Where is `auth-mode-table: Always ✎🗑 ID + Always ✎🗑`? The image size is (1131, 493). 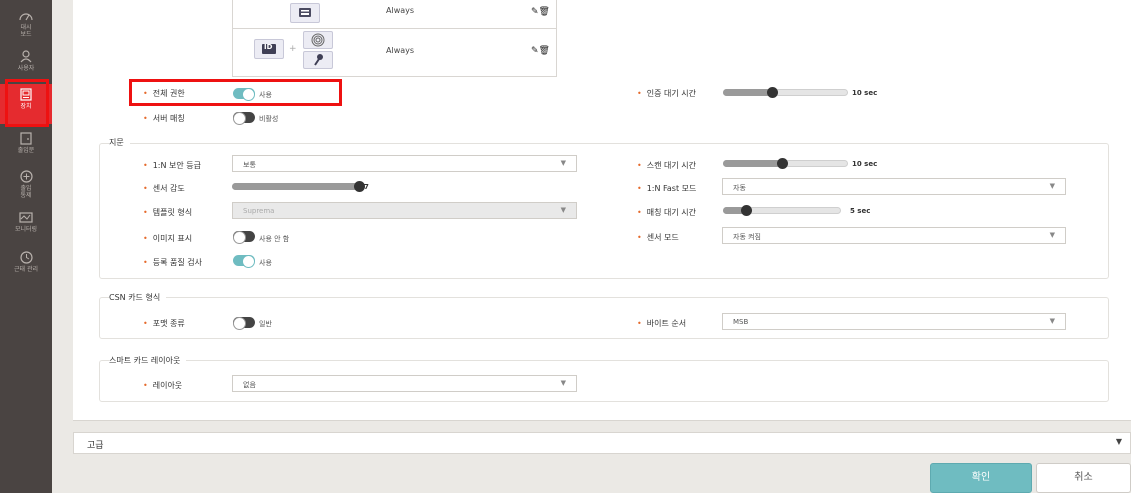 auth-mode-table: Always ✎🗑 ID + Always ✎🗑 is located at coordinates (394, 38).